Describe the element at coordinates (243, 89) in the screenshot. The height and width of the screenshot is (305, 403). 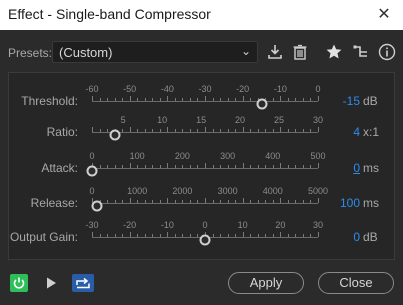
I see `scale-label: -20` at that location.